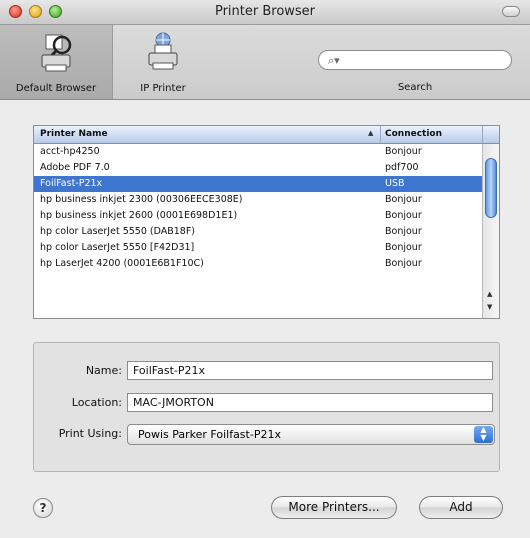 This screenshot has width=530, height=538. I want to click on name-label: Name:, so click(103, 370).